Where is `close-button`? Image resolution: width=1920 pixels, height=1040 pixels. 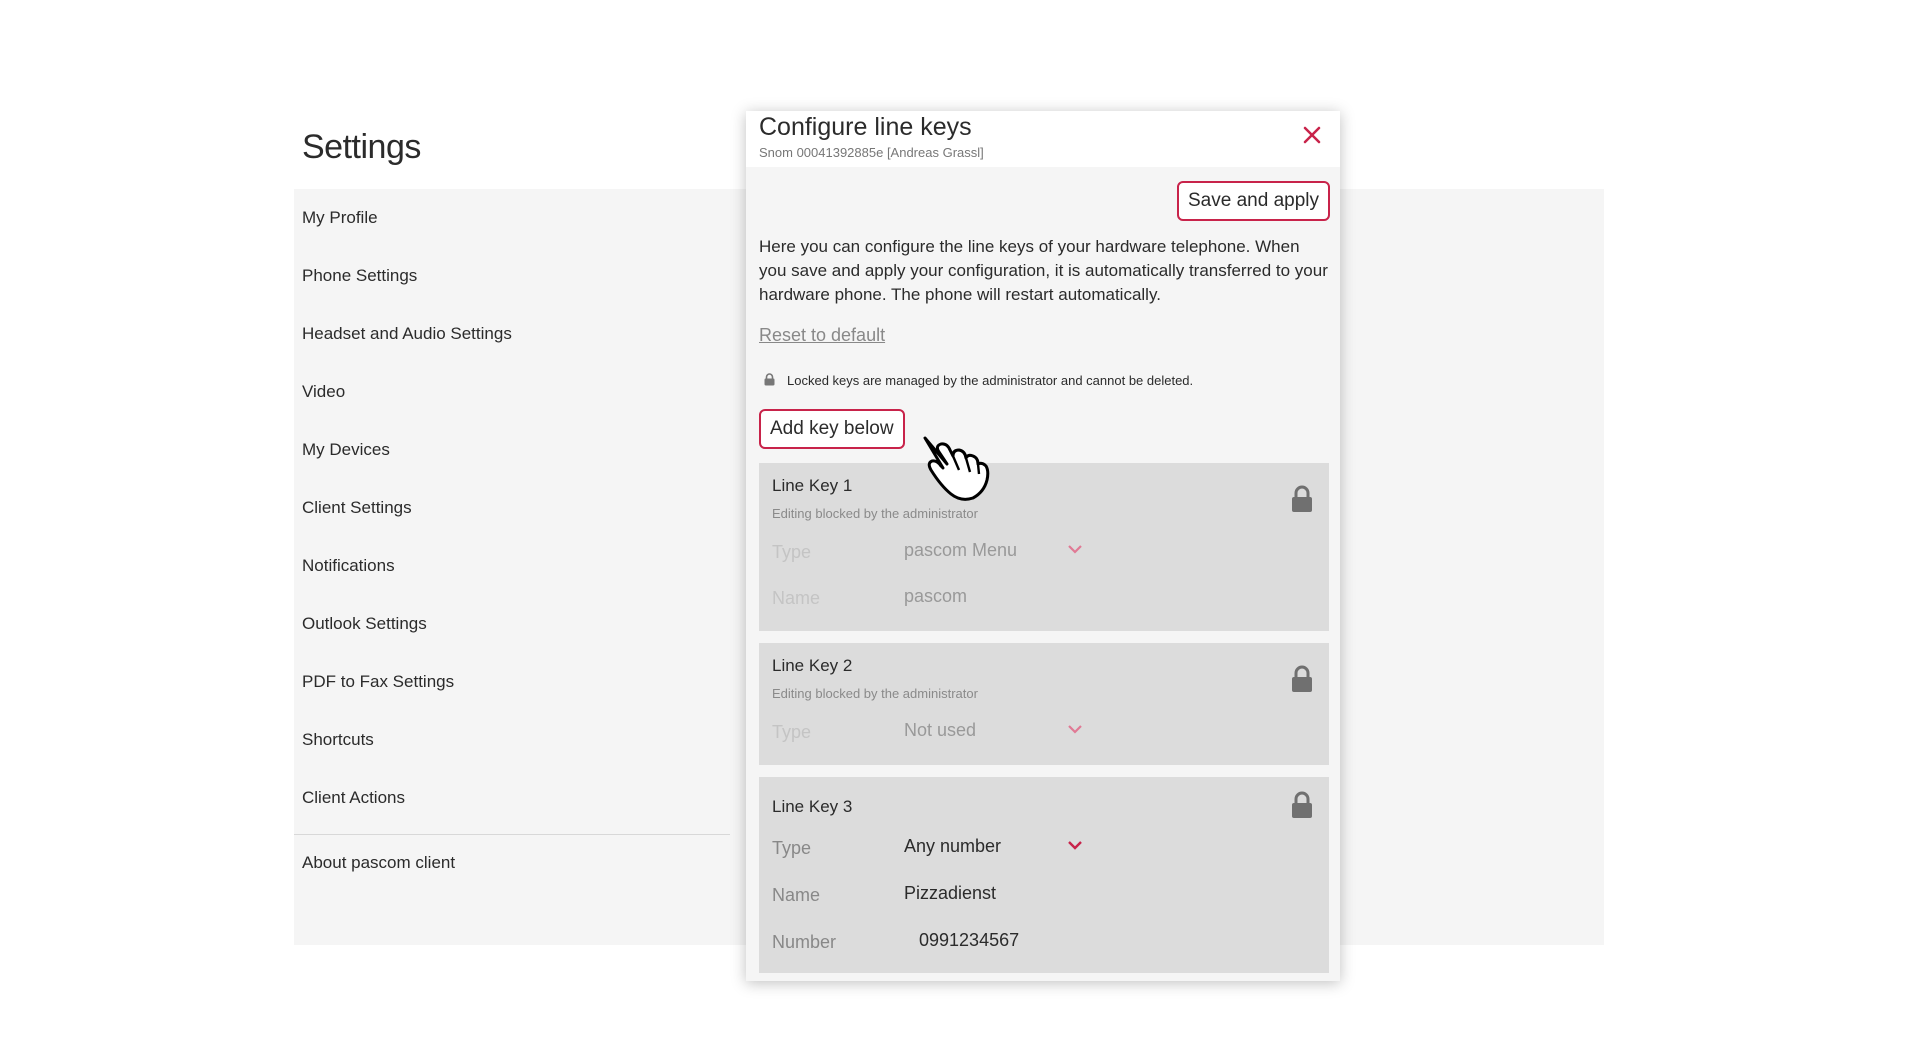 close-button is located at coordinates (1312, 135).